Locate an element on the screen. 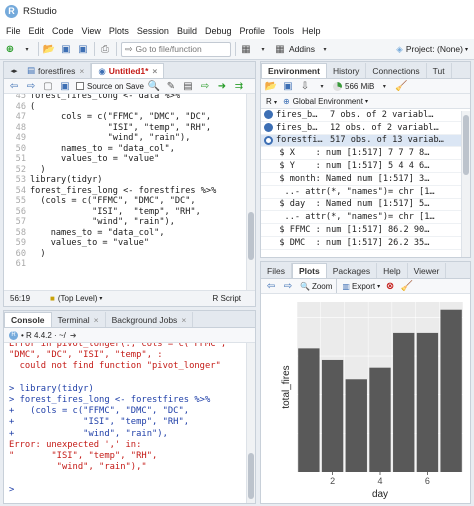  line-number: 55 is located at coordinates (20, 201).